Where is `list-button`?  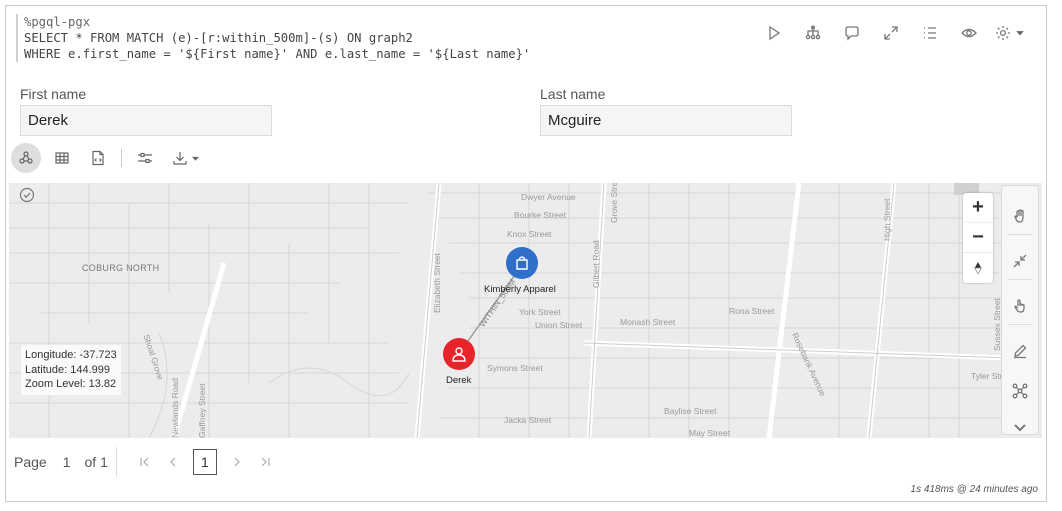 list-button is located at coordinates (929, 33).